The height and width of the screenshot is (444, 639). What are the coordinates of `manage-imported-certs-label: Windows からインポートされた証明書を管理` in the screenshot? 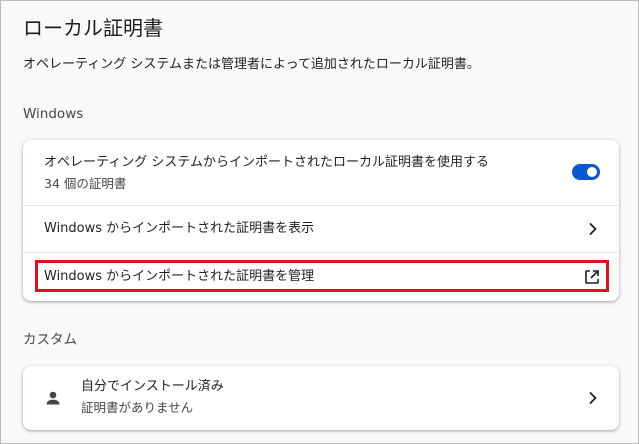 It's located at (179, 276).